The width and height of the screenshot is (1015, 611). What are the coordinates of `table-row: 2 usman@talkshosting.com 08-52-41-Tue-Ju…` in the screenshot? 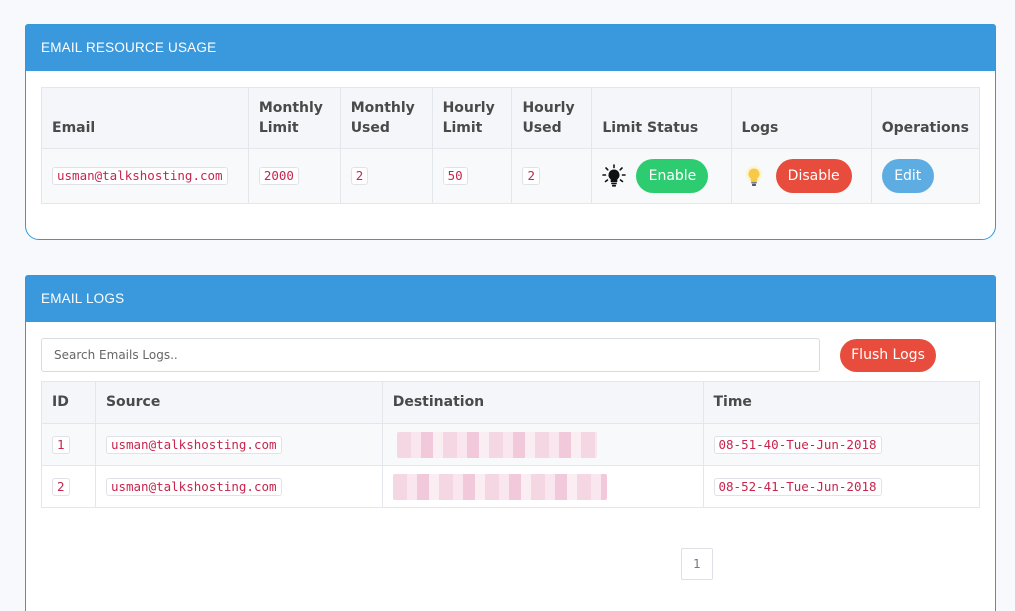 It's located at (510, 486).